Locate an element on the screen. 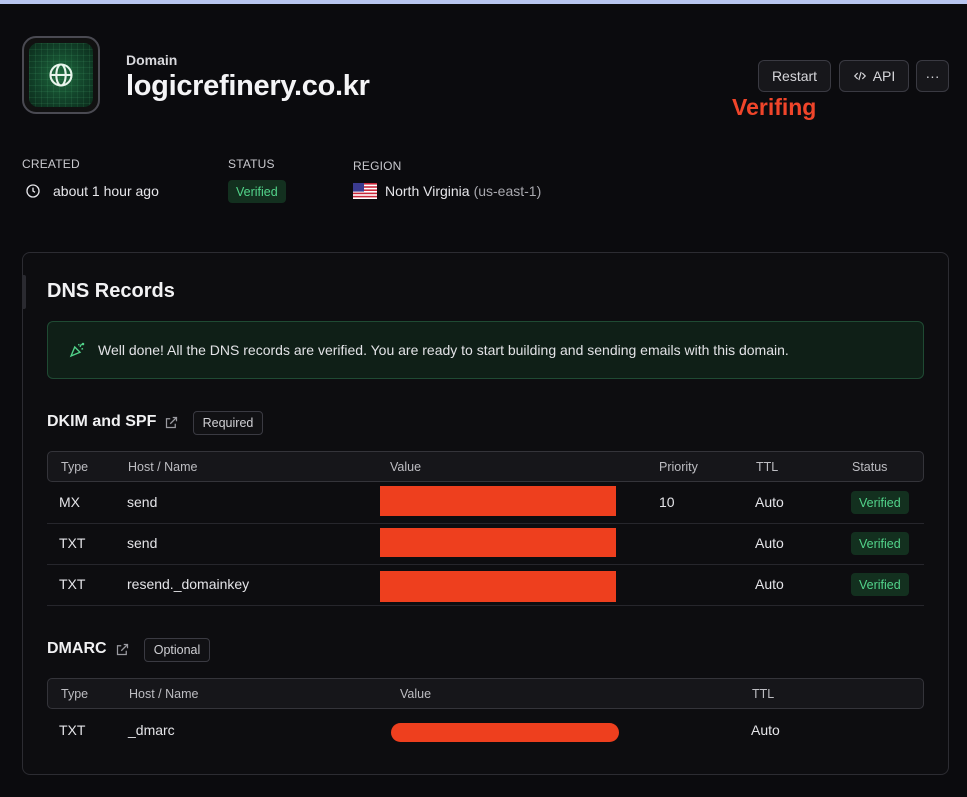  table-row: TXT resend._domainkey Auto Verified is located at coordinates (485, 585).